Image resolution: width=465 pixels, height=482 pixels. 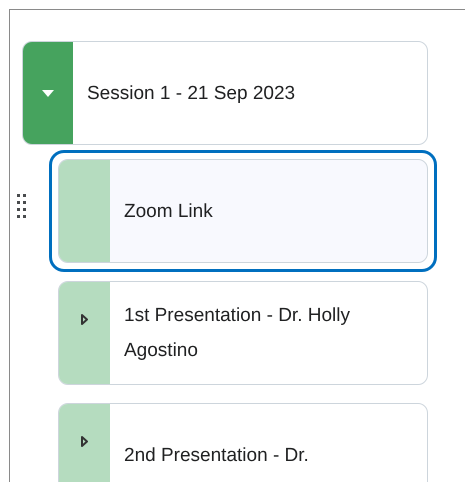 What do you see at coordinates (237, 333) in the screenshot?
I see `item-title: 1st Presentation - Dr. Holly Agostino` at bounding box center [237, 333].